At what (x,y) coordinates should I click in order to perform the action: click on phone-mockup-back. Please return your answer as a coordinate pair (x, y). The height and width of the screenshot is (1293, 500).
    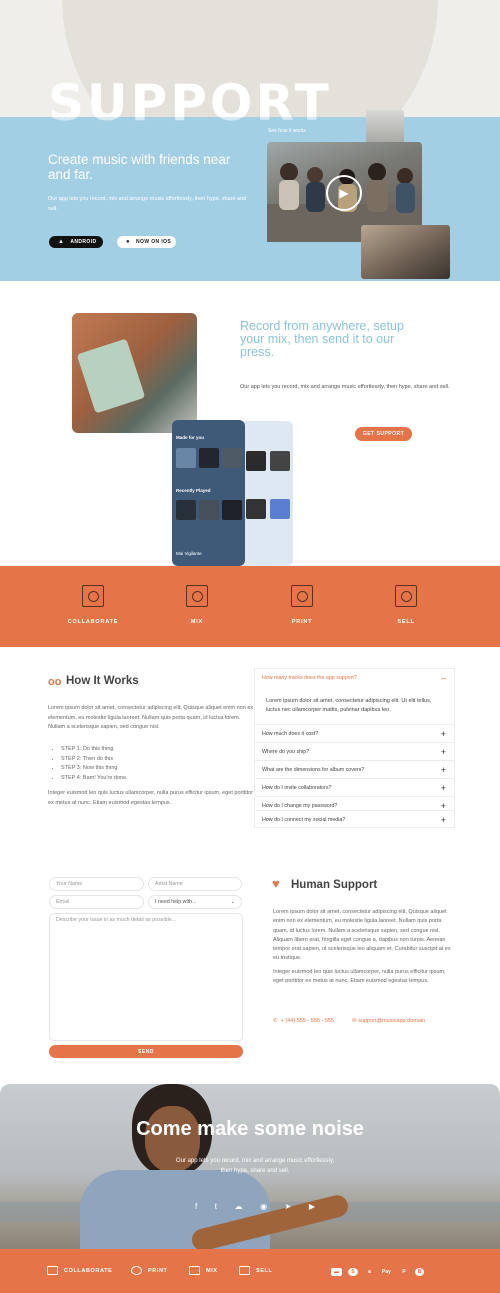
    Looking at the image, I should click on (266, 493).